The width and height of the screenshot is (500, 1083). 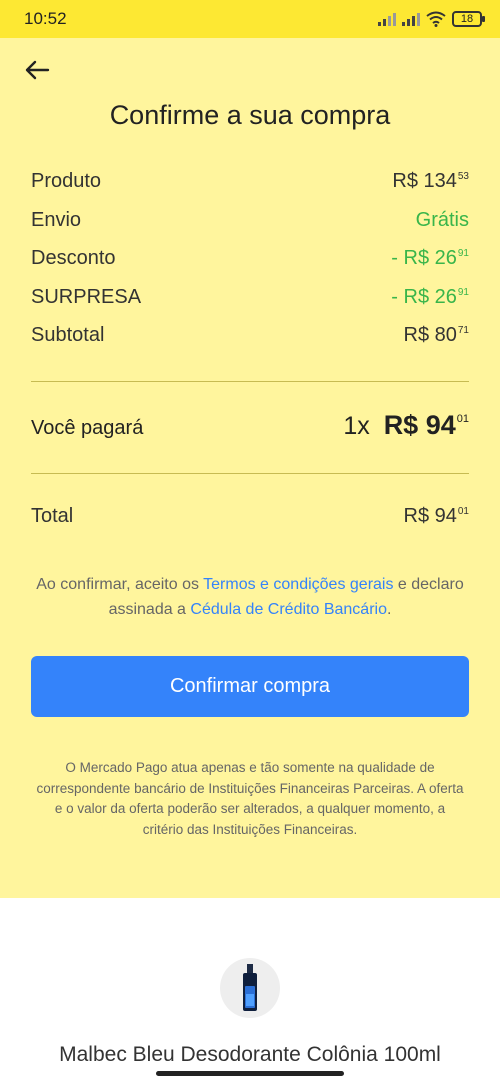 I want to click on summary-value: Grátis, so click(x=442, y=220).